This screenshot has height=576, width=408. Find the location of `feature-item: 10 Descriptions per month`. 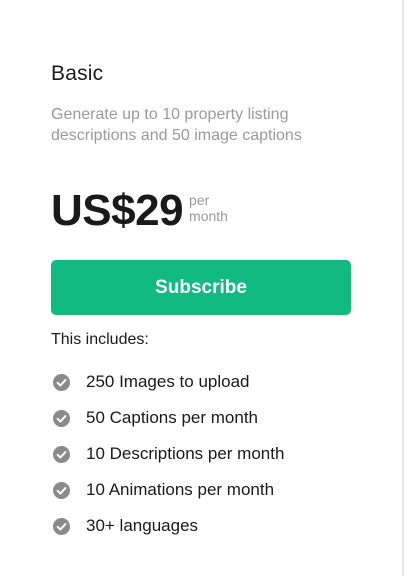

feature-item: 10 Descriptions per month is located at coordinates (167, 454).